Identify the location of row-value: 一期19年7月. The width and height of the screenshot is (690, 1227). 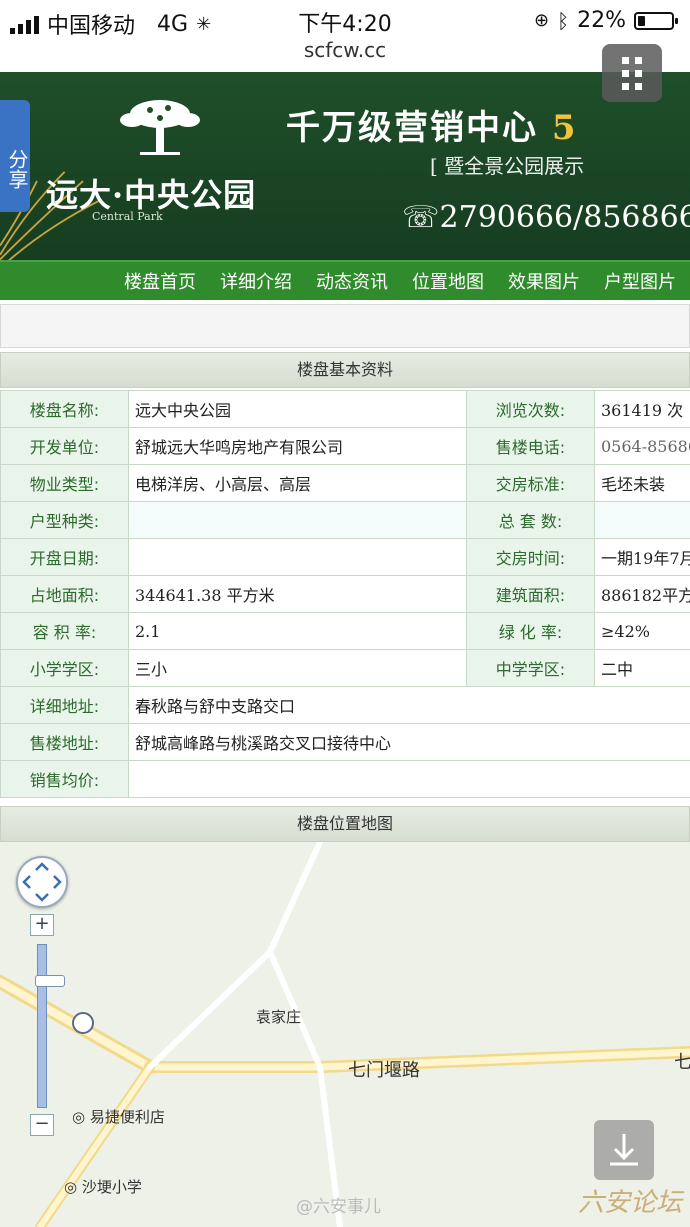
(642, 557).